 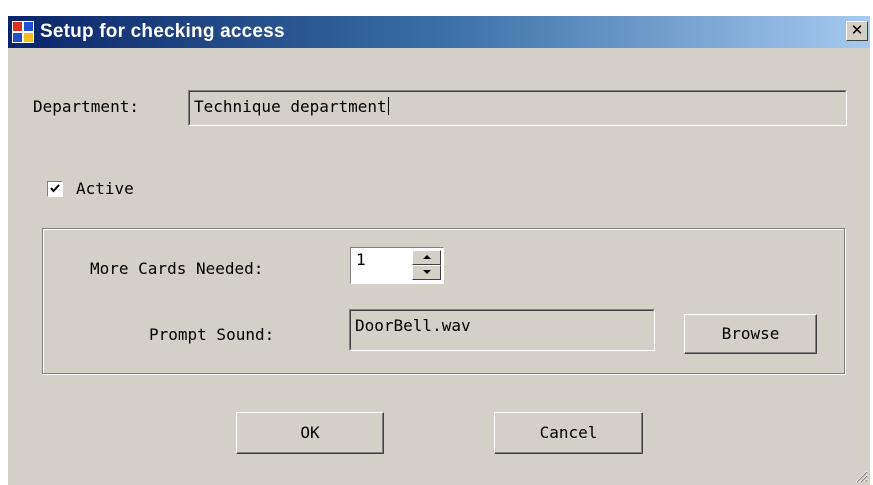 I want to click on prompt-sound-field: DoorBell.wav, so click(x=502, y=330).